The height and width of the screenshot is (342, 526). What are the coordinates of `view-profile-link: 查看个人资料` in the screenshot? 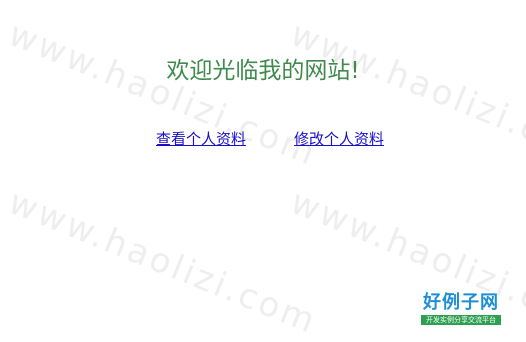 It's located at (201, 138).